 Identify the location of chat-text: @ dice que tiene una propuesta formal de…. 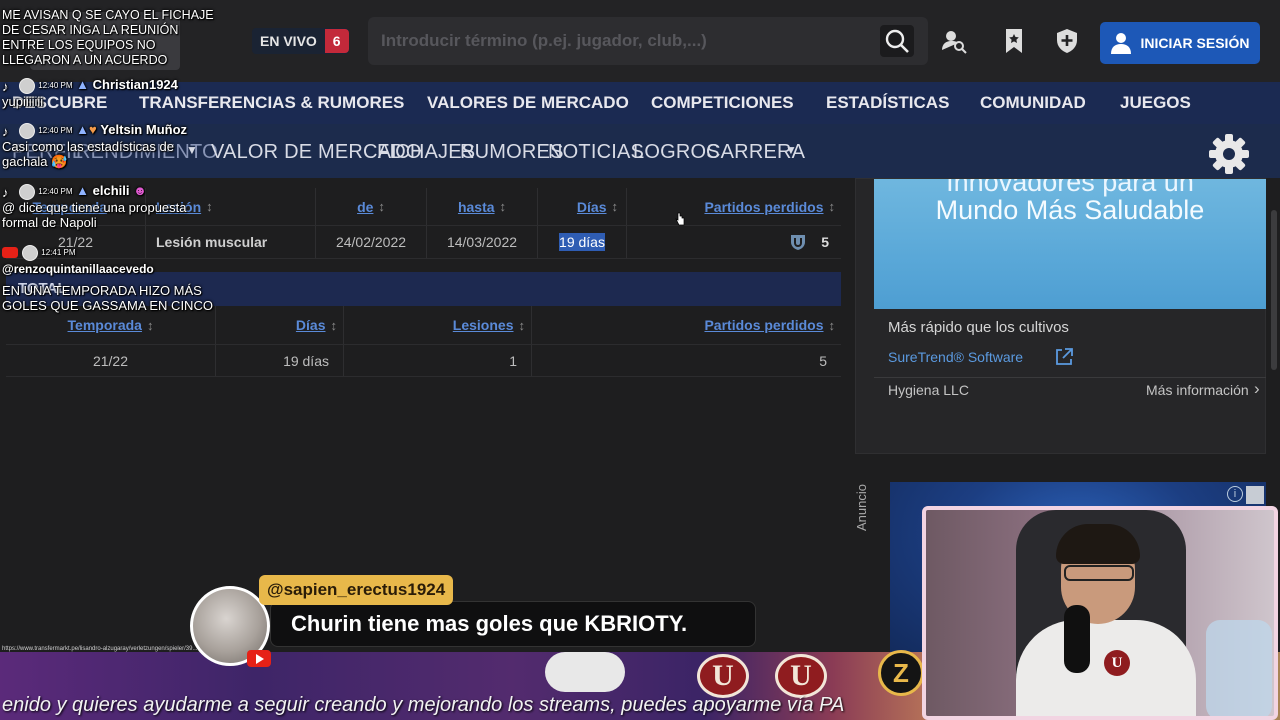
(94, 214).